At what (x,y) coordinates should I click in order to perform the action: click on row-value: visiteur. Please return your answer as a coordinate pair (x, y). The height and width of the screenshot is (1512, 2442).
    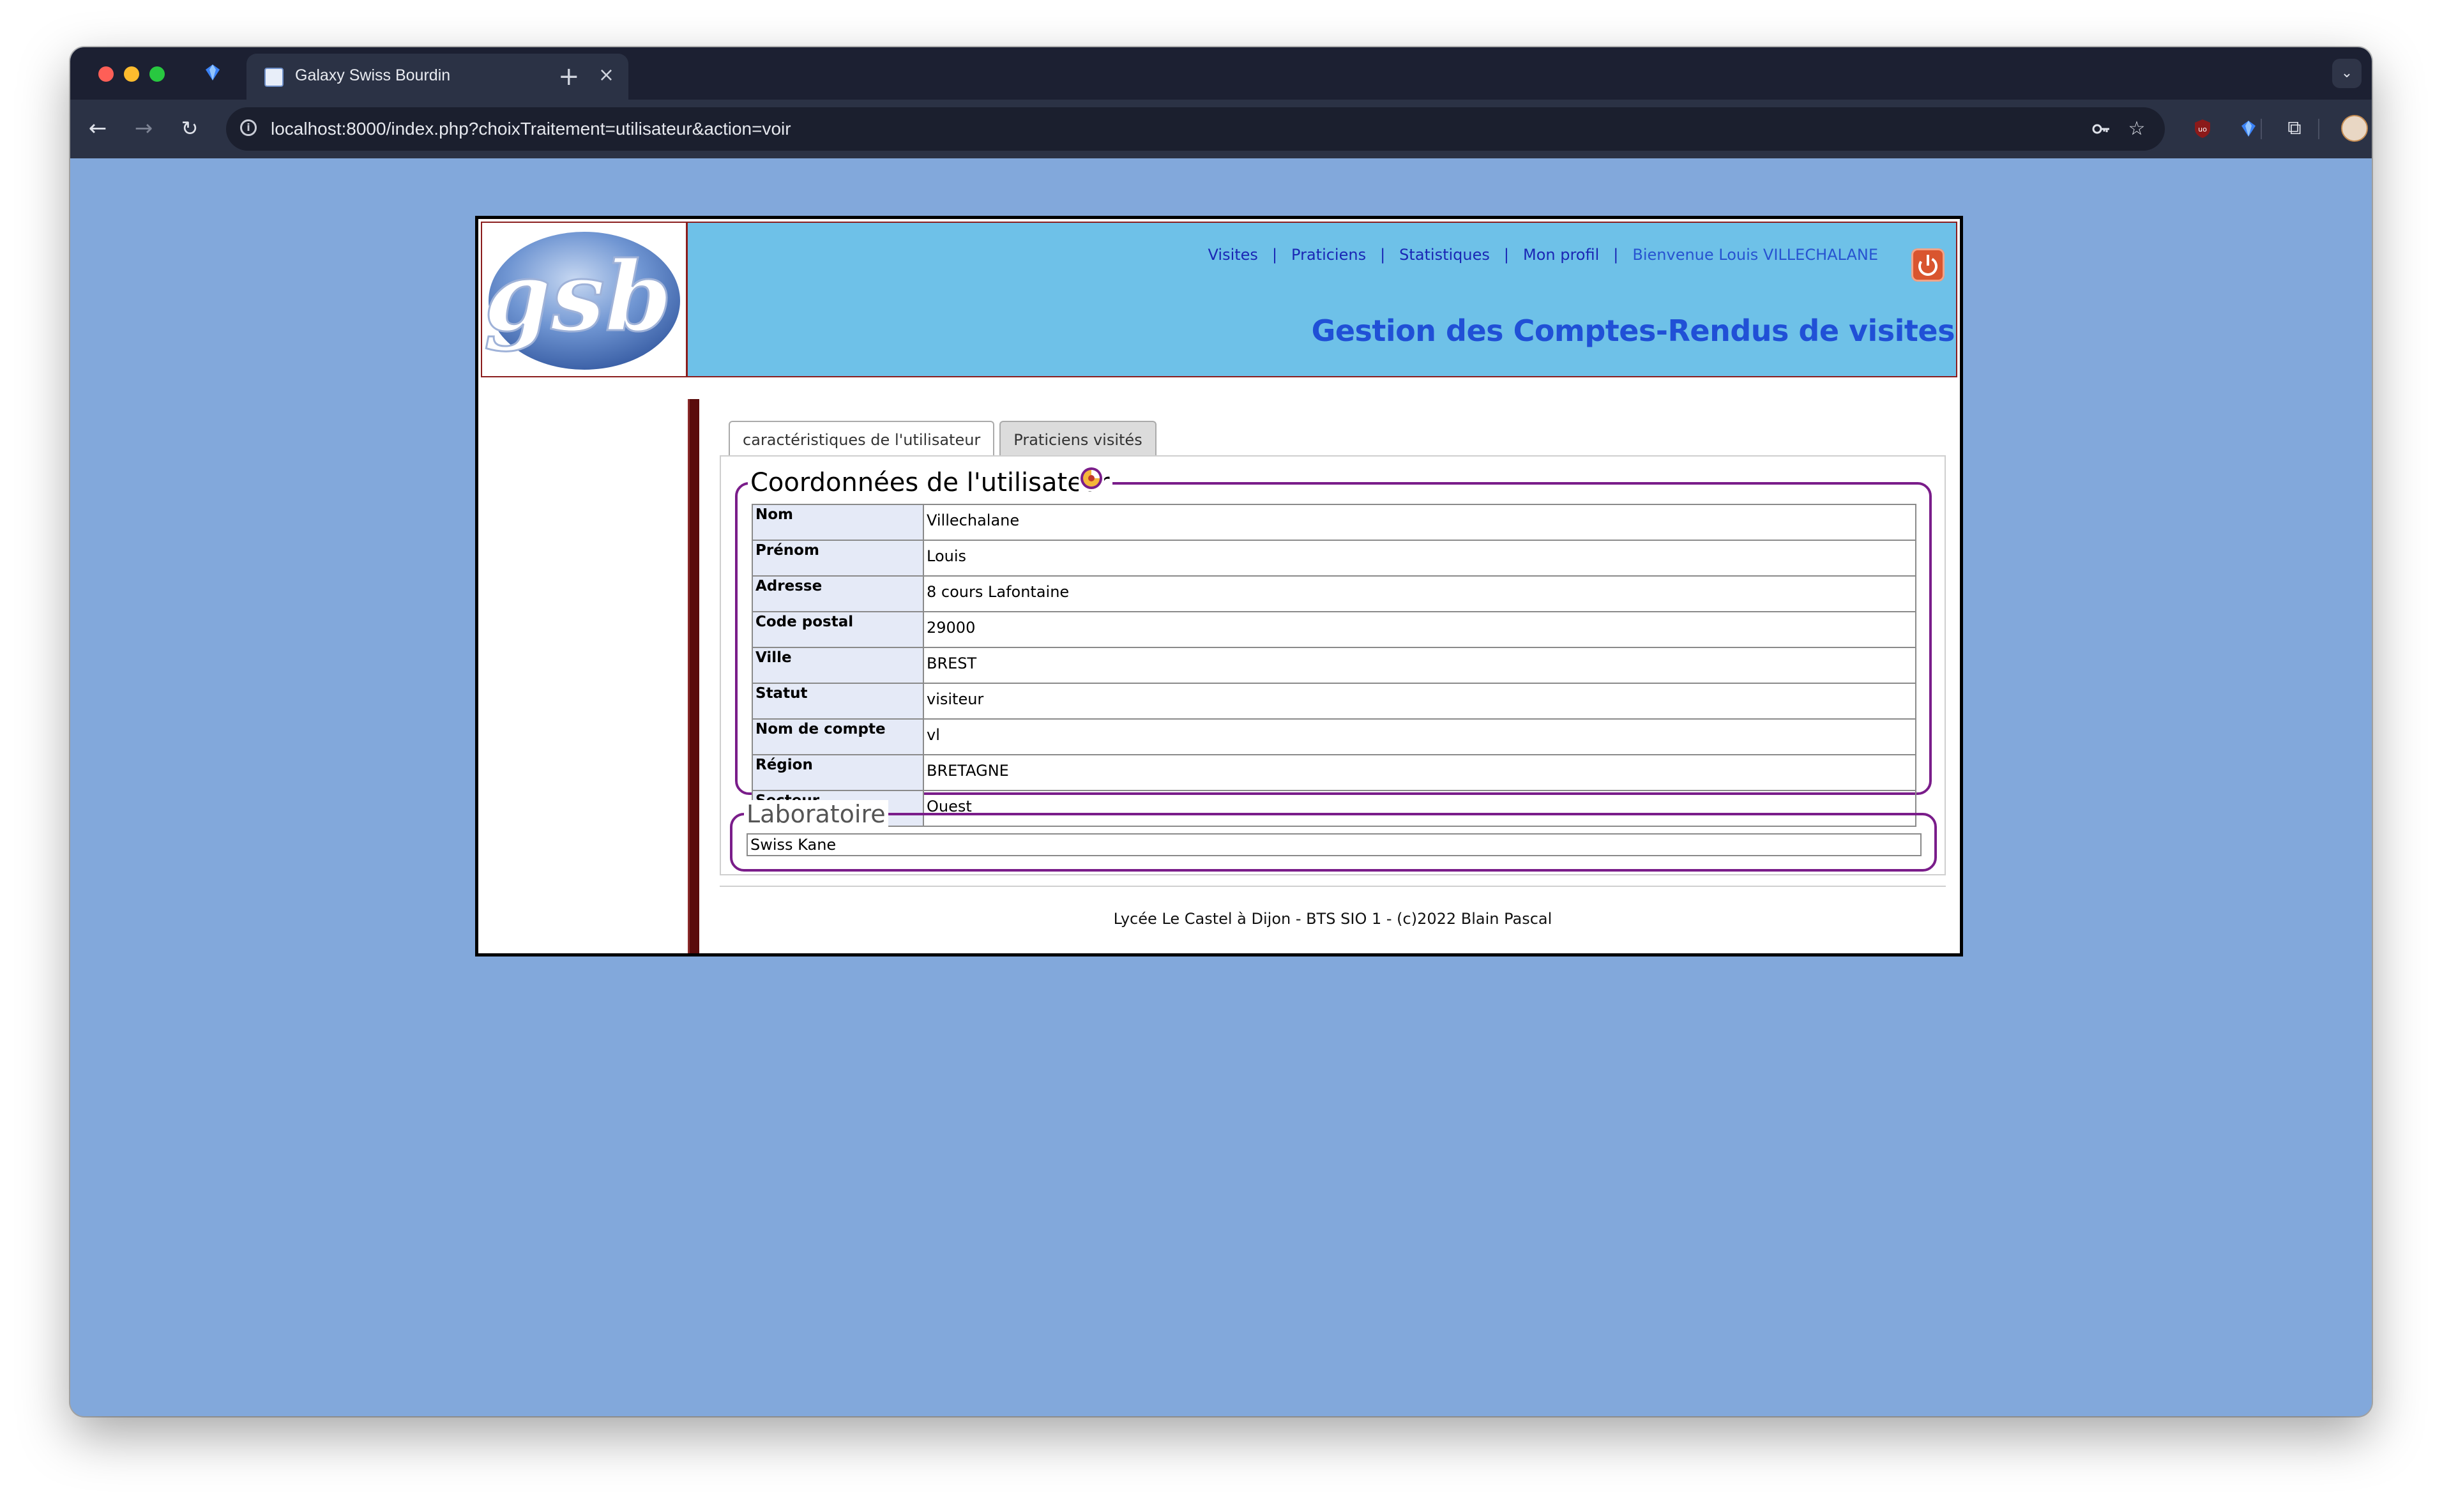
    Looking at the image, I should click on (1419, 701).